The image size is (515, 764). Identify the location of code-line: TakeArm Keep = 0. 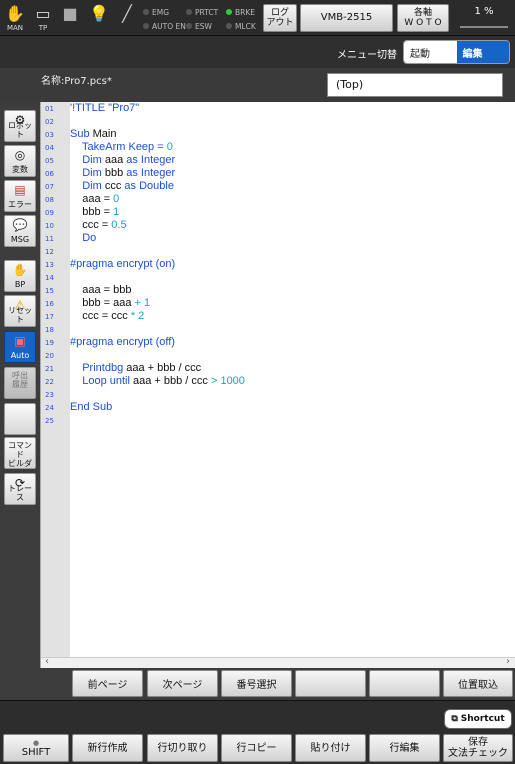
(121, 147).